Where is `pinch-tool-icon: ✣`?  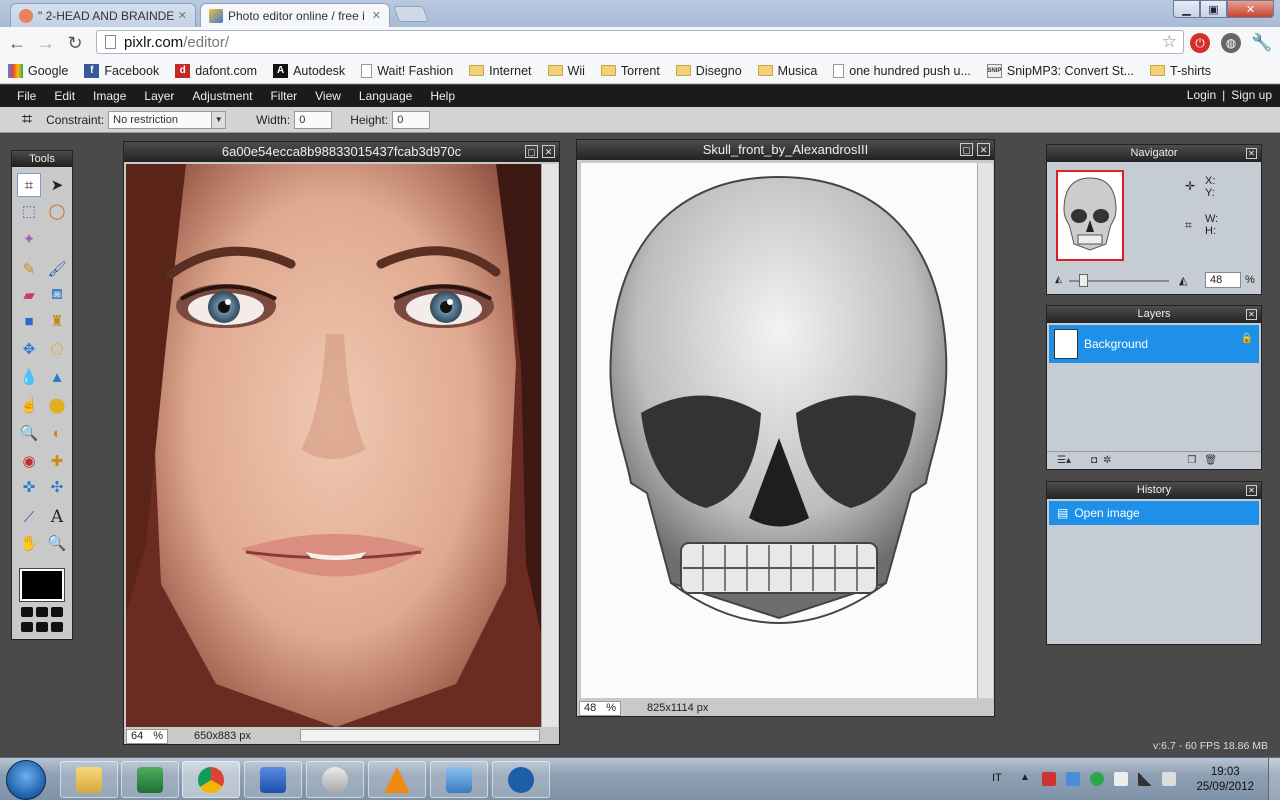 pinch-tool-icon: ✣ is located at coordinates (57, 487).